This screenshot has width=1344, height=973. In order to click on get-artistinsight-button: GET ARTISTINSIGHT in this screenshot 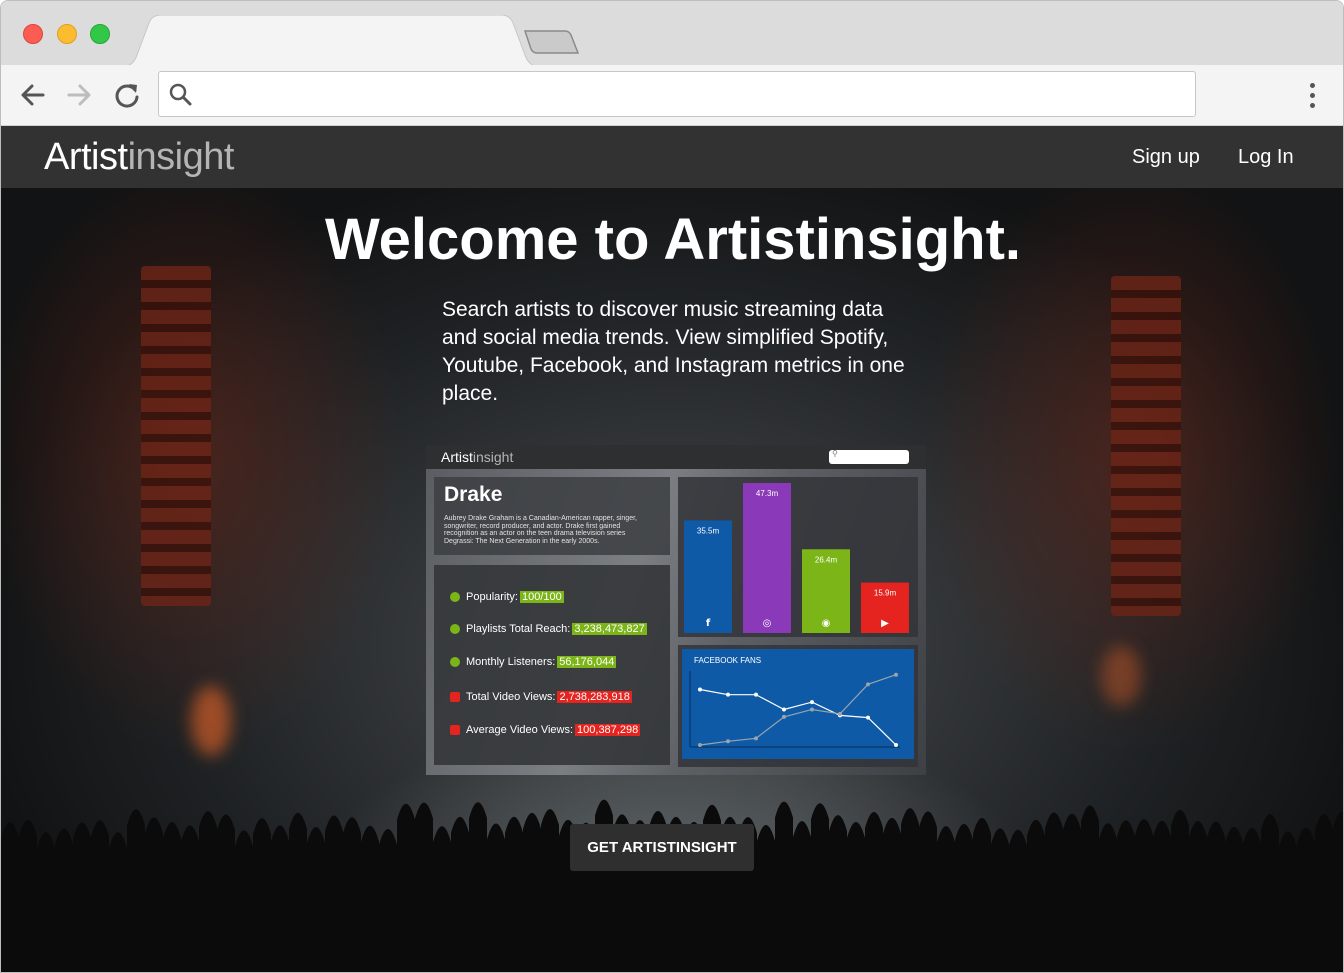, I will do `click(662, 847)`.